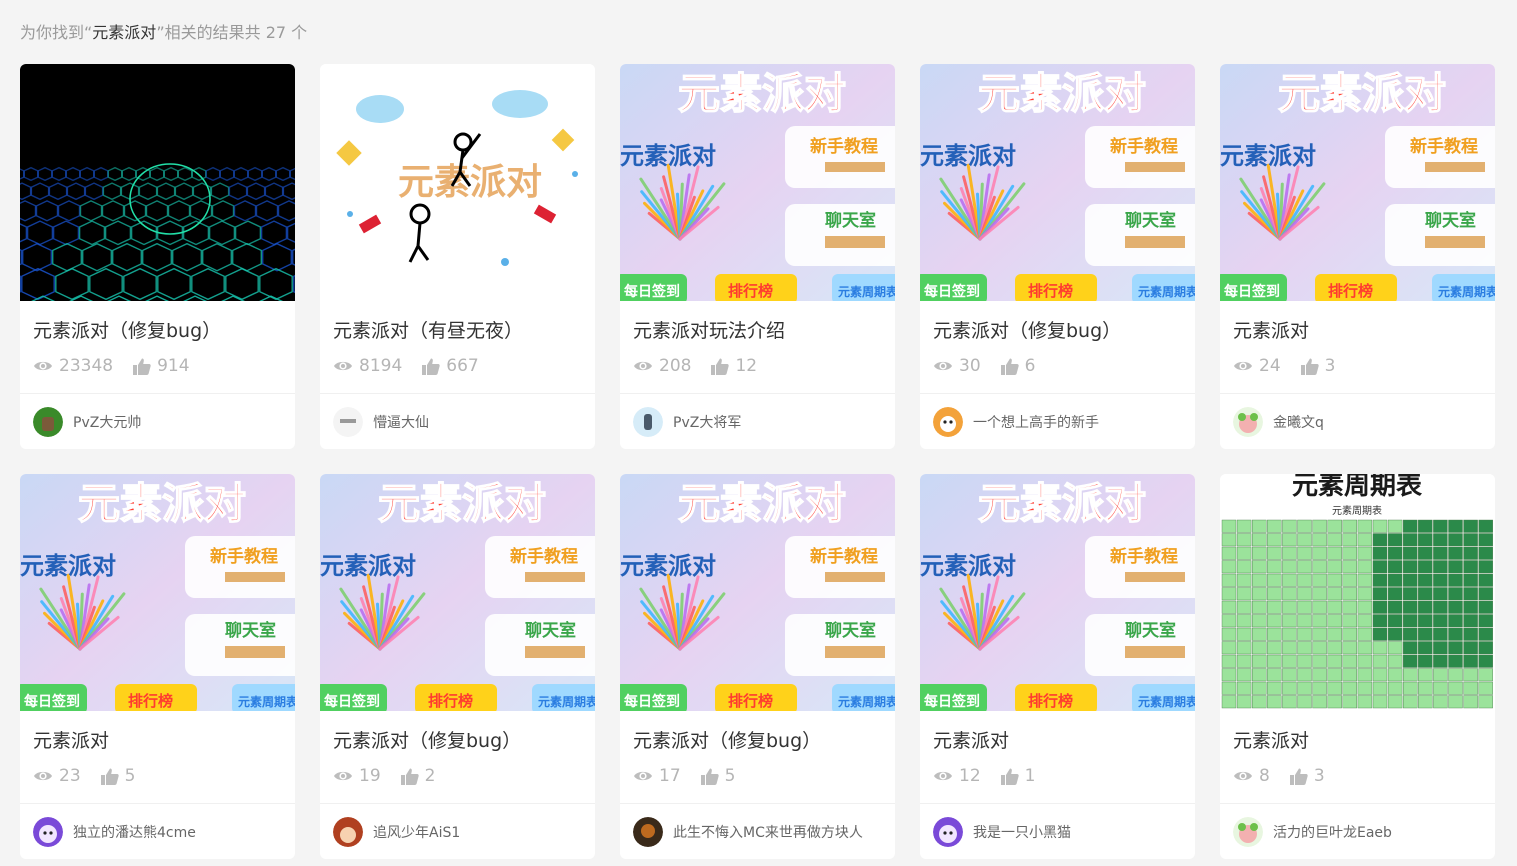  Describe the element at coordinates (1030, 366) in the screenshot. I see `like-count: 6` at that location.